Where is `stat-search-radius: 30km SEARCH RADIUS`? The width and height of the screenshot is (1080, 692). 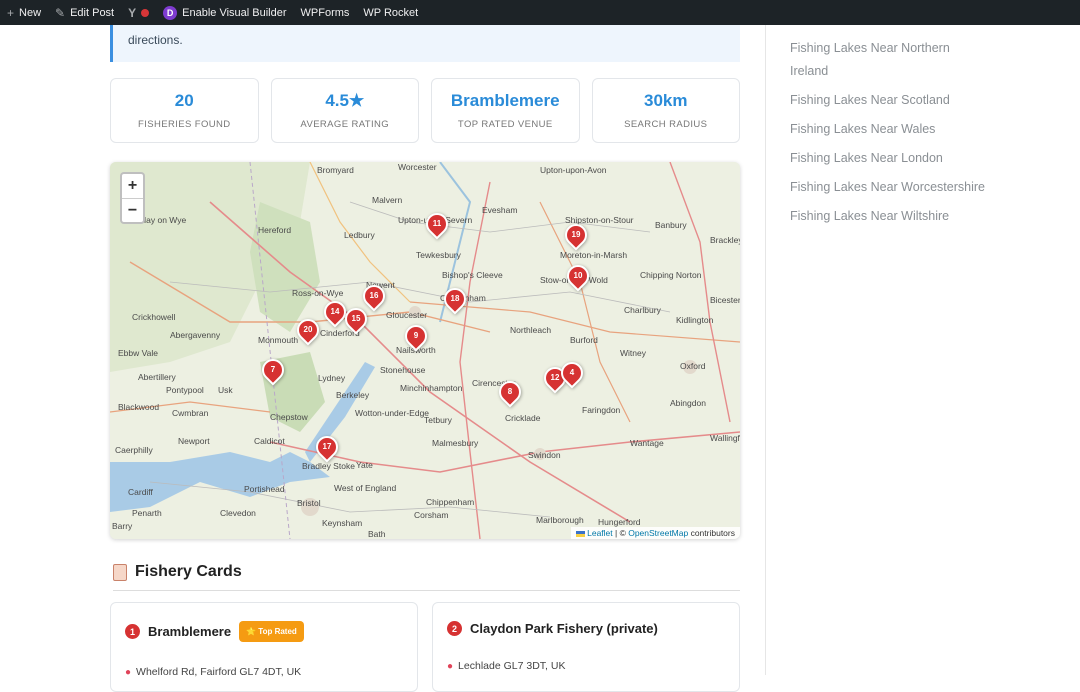 stat-search-radius: 30km SEARCH RADIUS is located at coordinates (665, 110).